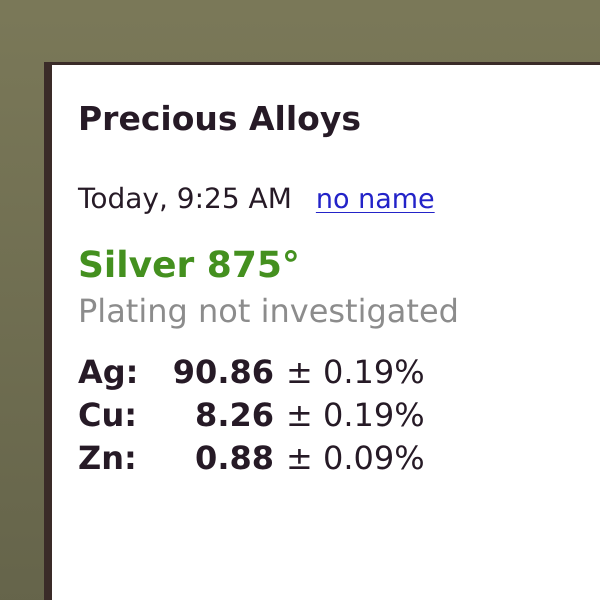 The image size is (600, 600). What do you see at coordinates (268, 311) in the screenshot?
I see `plating-note: Plating not investigated` at bounding box center [268, 311].